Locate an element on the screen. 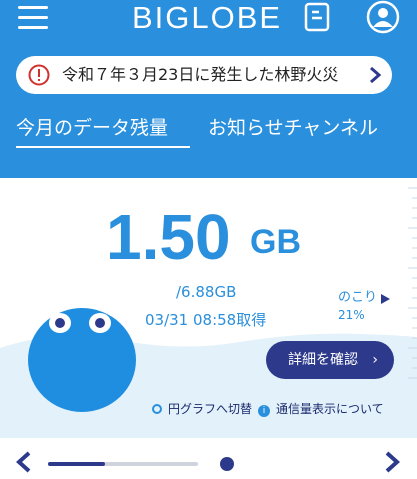 The image size is (417, 479). news-icon is located at coordinates (318, 17).